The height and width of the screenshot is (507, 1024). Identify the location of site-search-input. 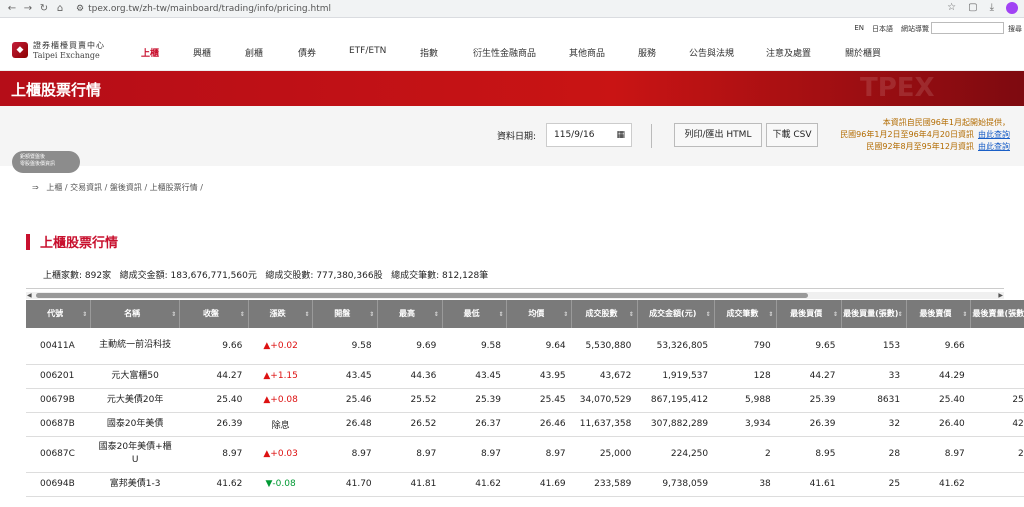
(967, 28).